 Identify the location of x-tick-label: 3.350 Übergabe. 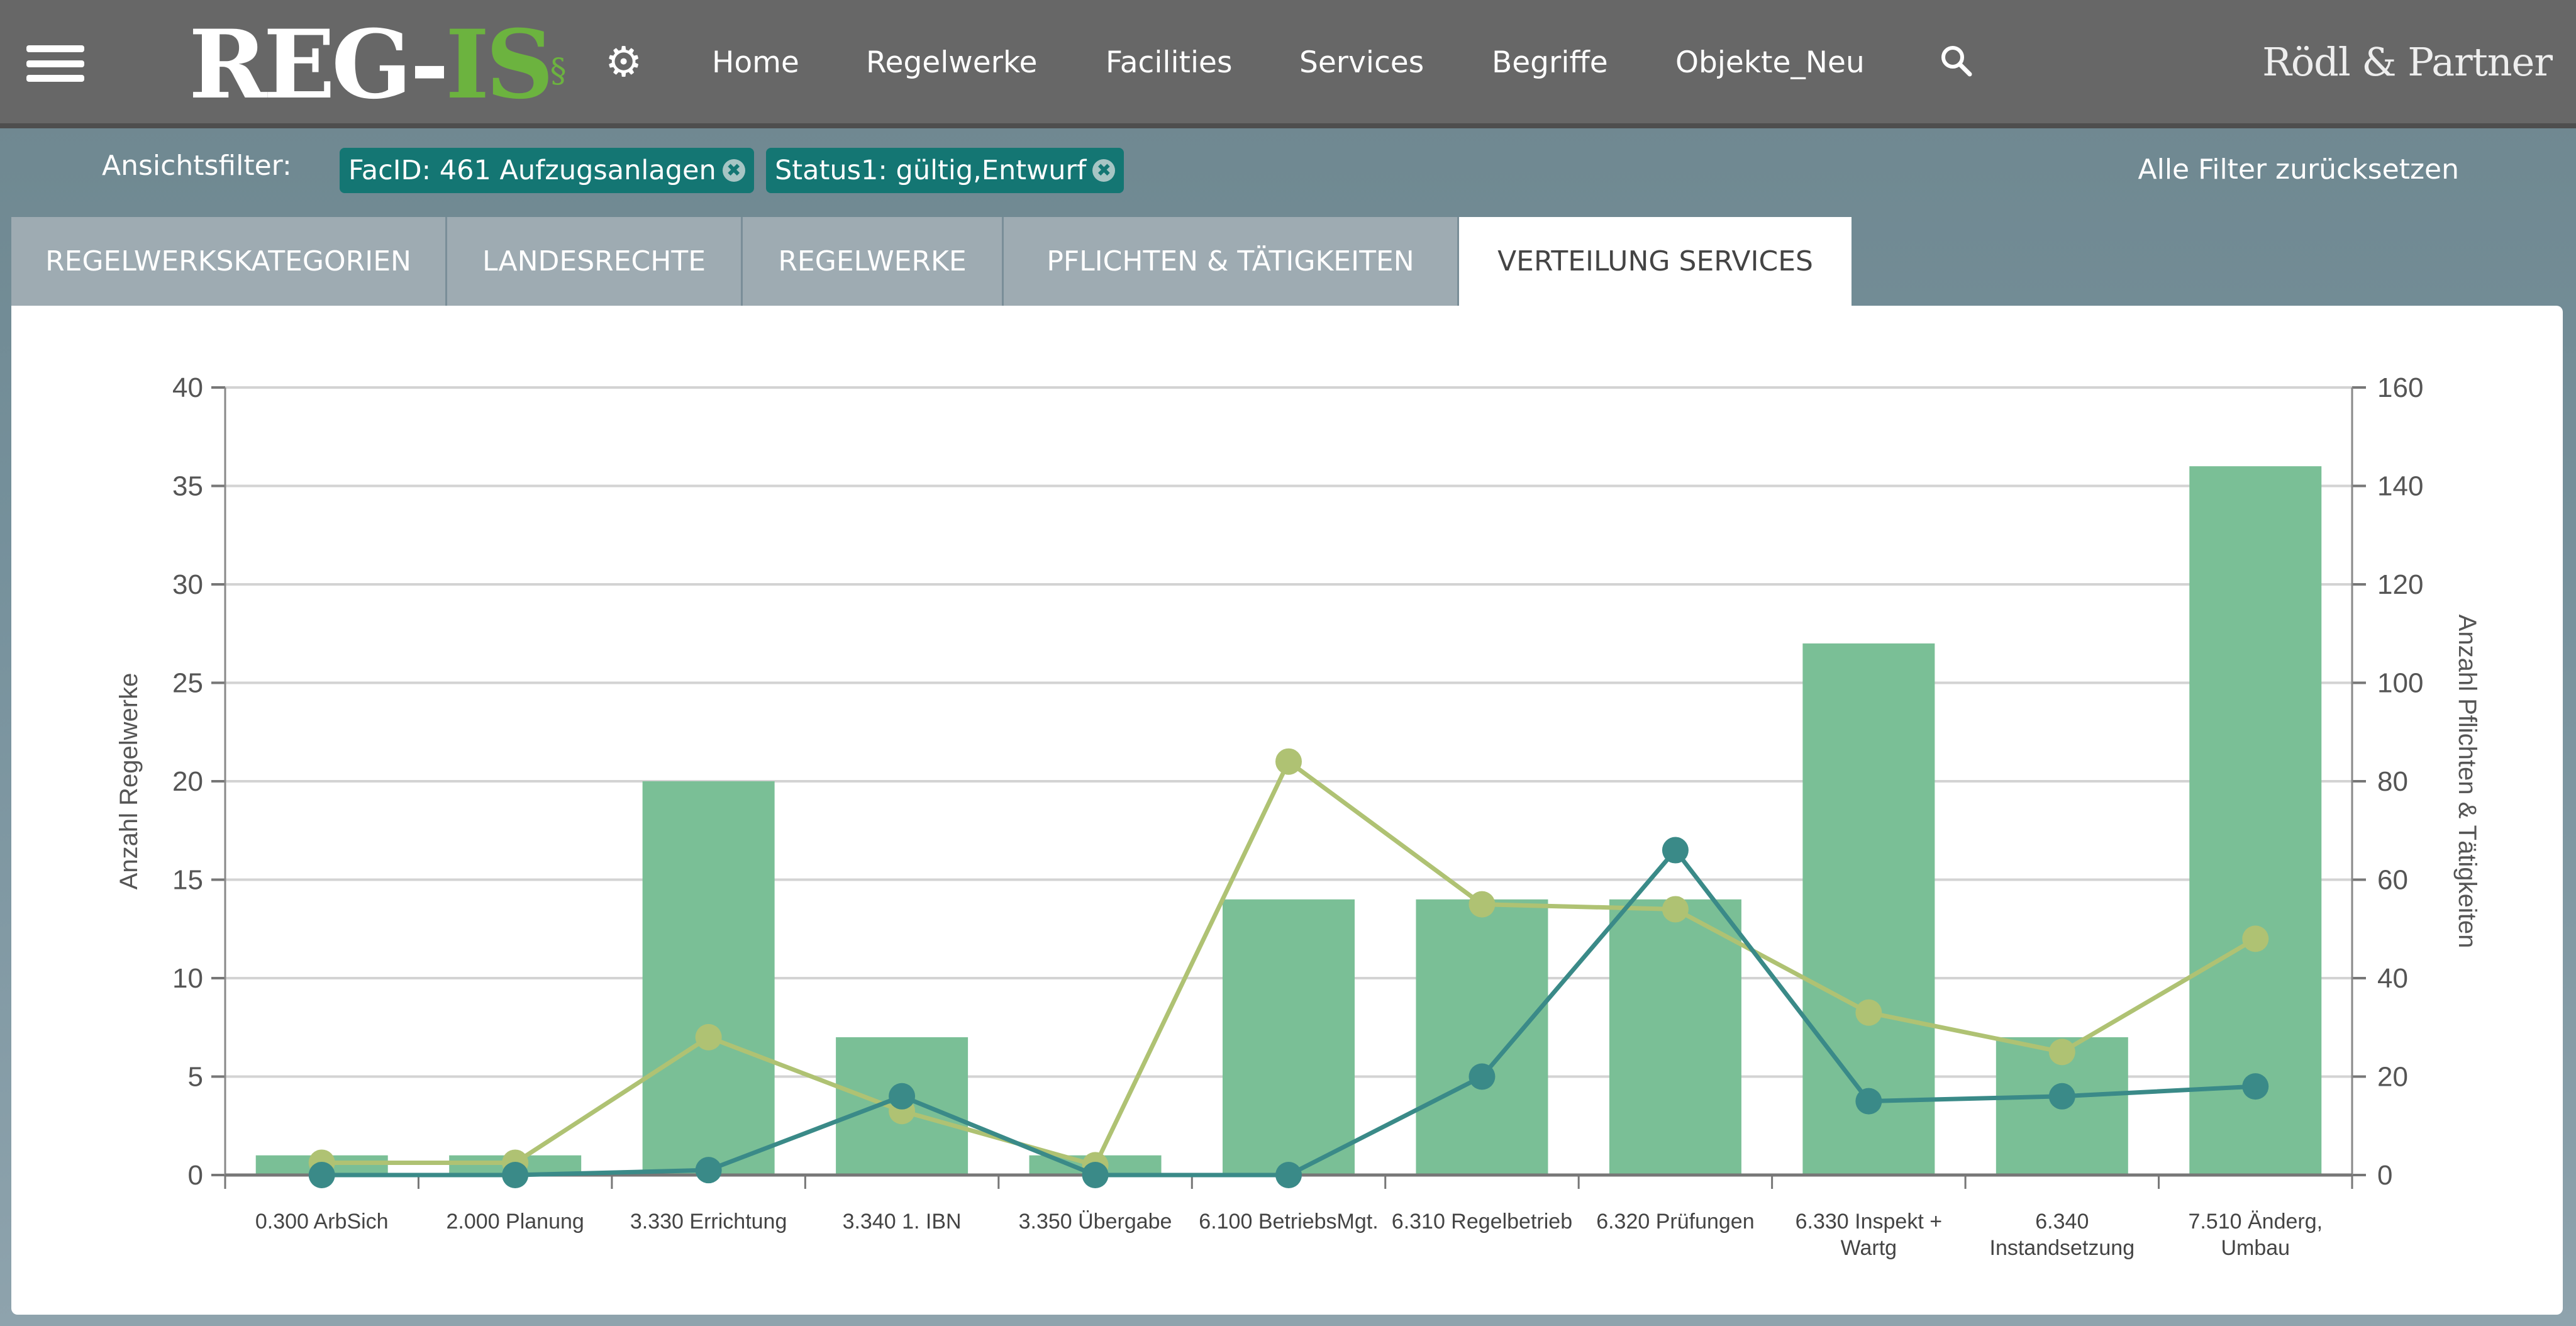
(1095, 1222).